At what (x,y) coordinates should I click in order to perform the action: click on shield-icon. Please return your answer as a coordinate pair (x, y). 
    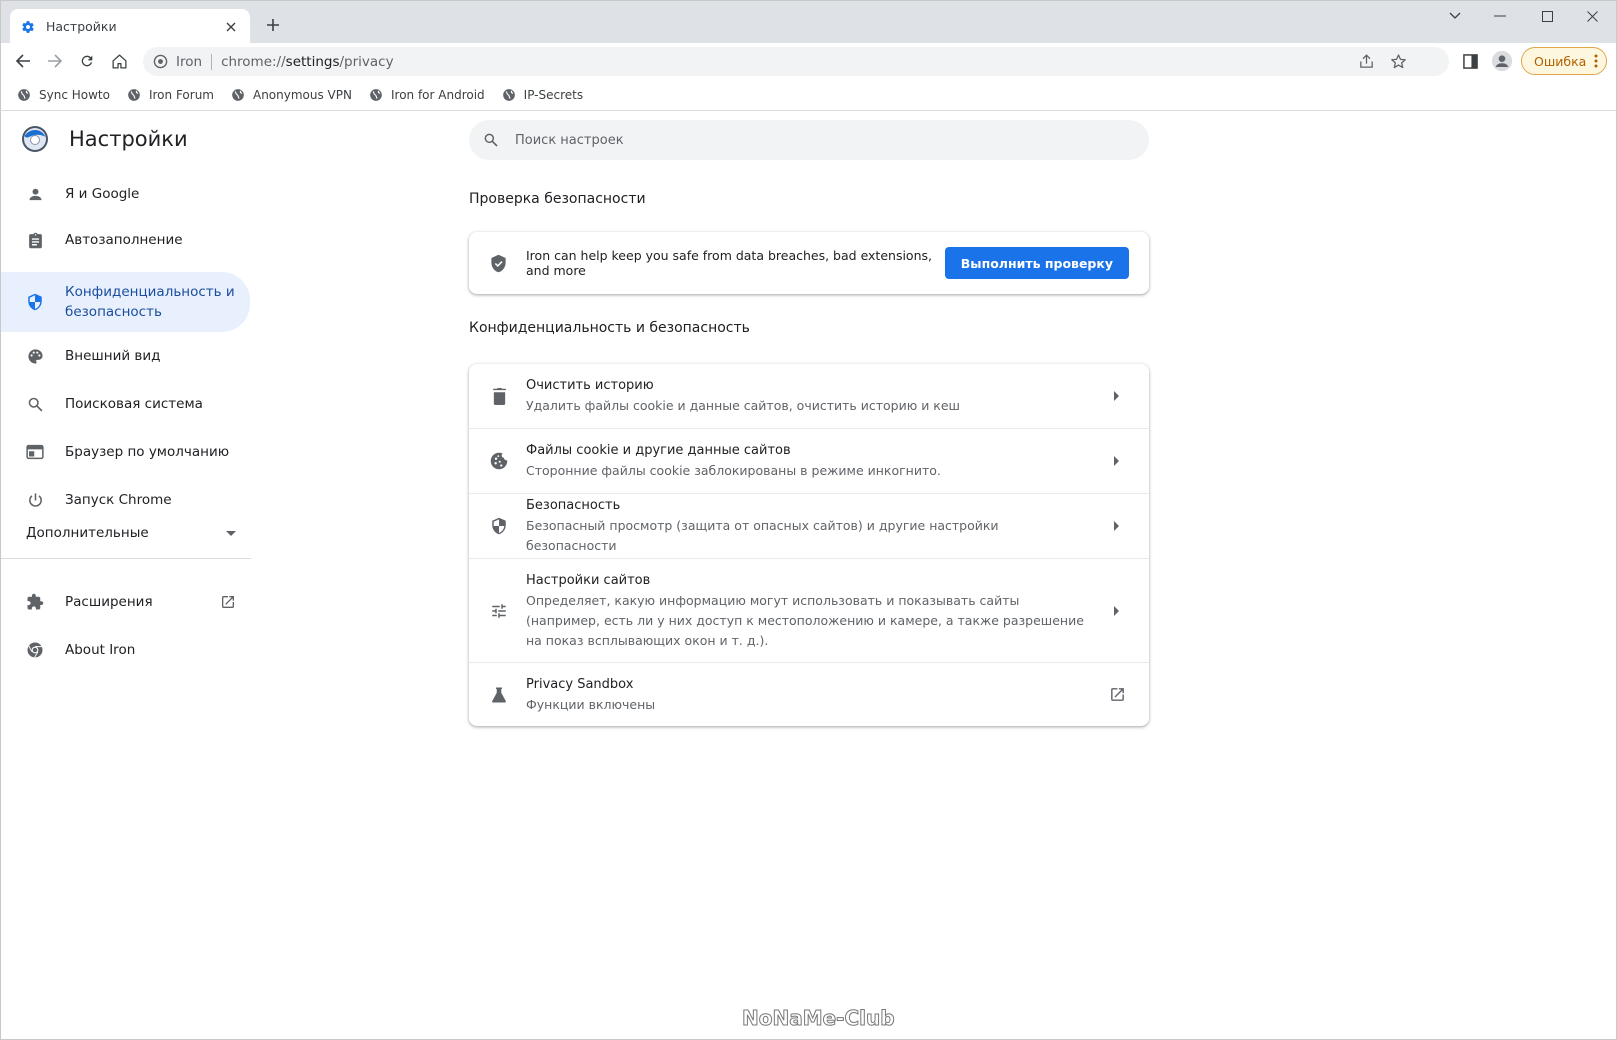
    Looking at the image, I should click on (35, 302).